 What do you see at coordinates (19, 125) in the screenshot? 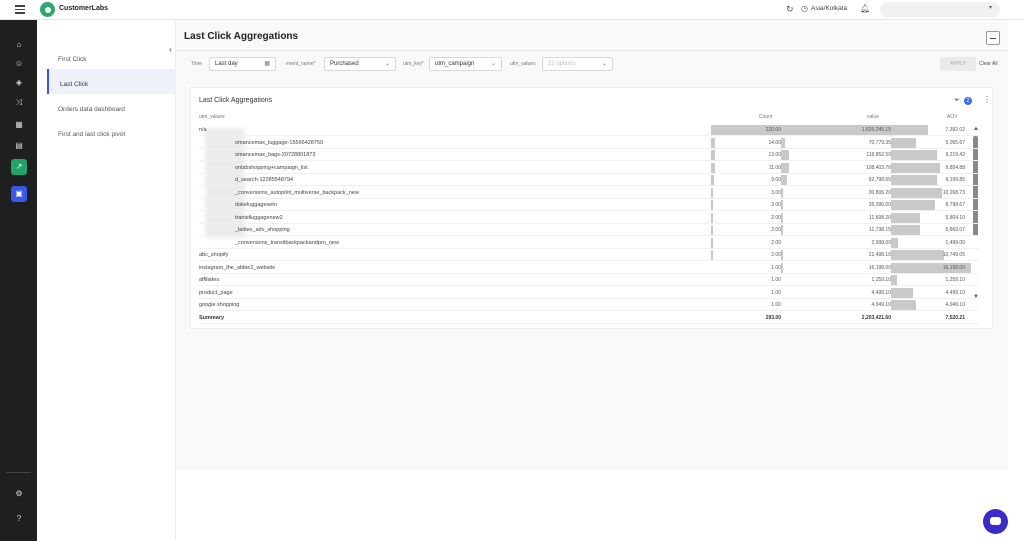
I see `table-icon: ▦` at bounding box center [19, 125].